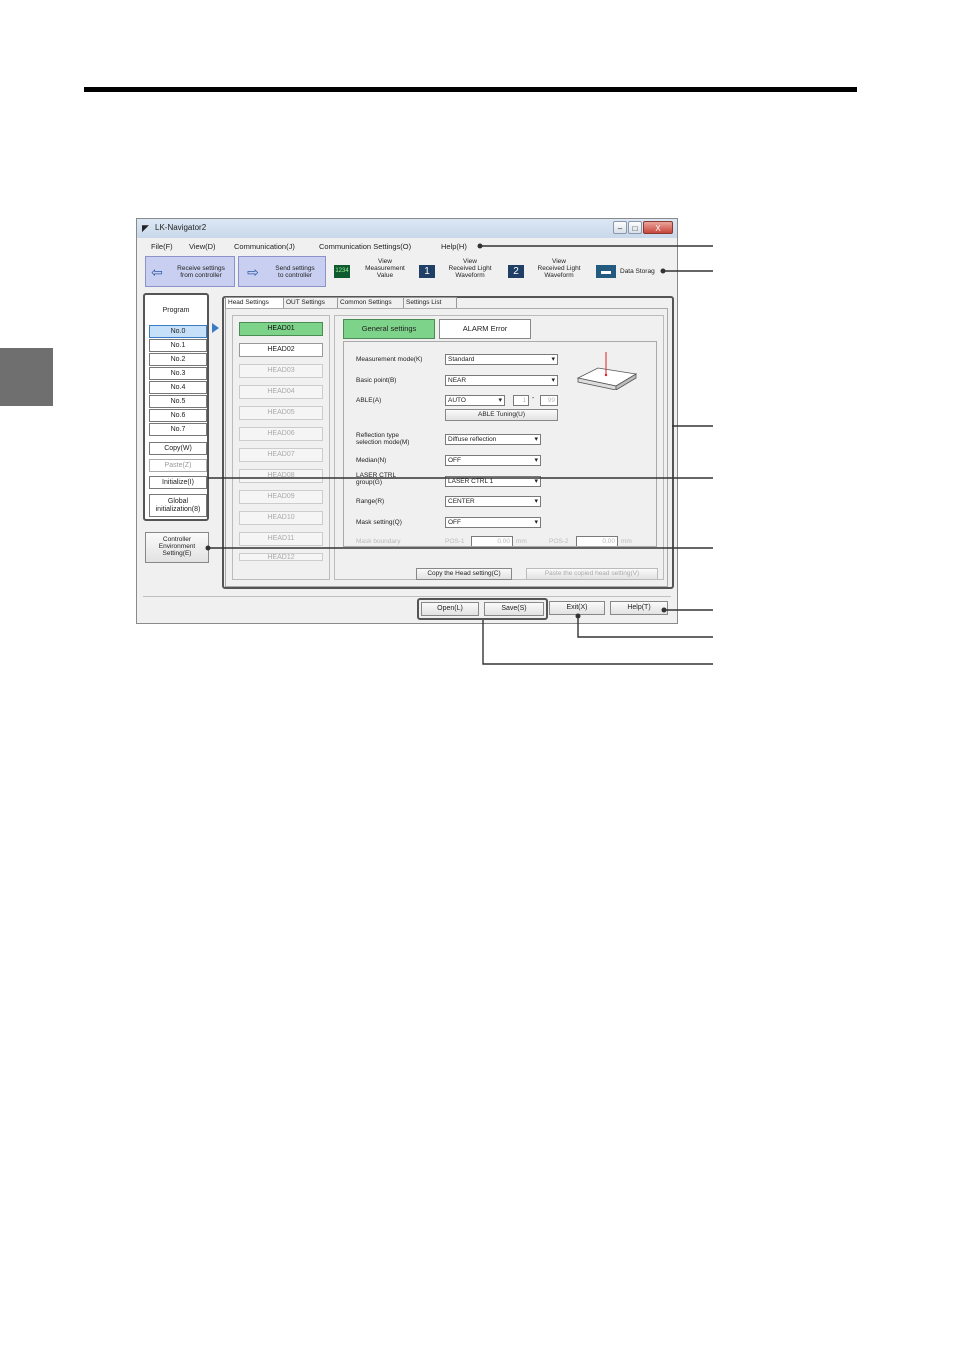  What do you see at coordinates (645, 627) in the screenshot?
I see `callout-exit-button` at bounding box center [645, 627].